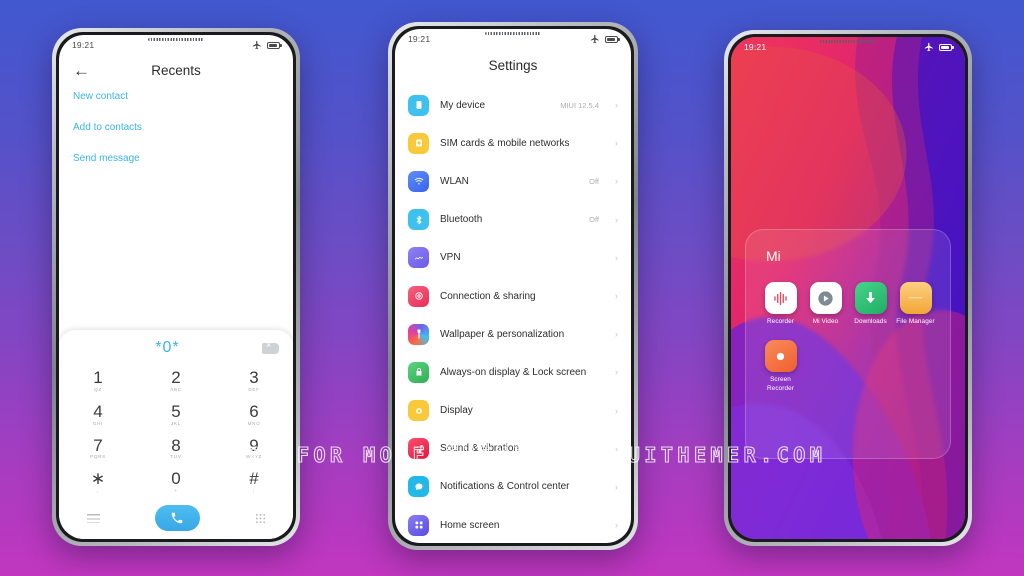  Describe the element at coordinates (418, 143) in the screenshot. I see `sim-card-icon` at that location.